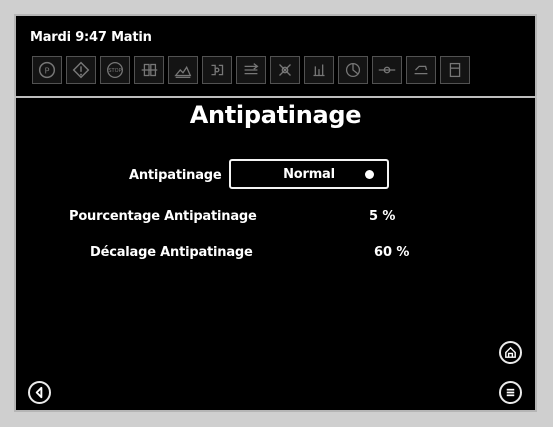 The height and width of the screenshot is (427, 553). I want to click on implement-indicator, so click(421, 70).